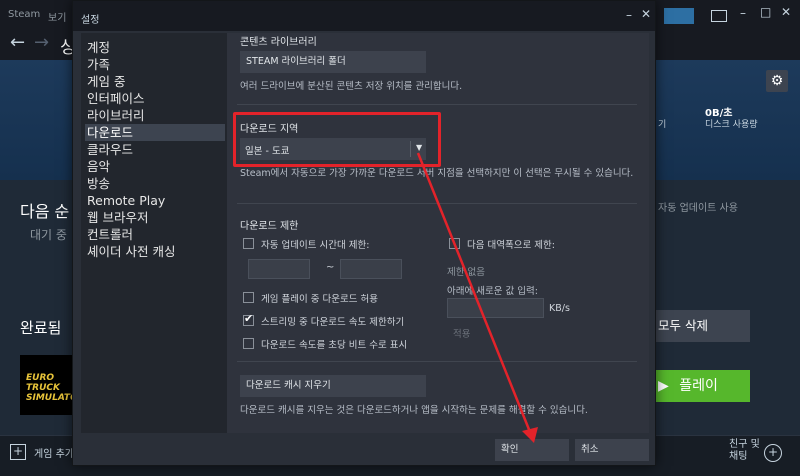  Describe the element at coordinates (474, 292) in the screenshot. I see `arrow-line` at that location.